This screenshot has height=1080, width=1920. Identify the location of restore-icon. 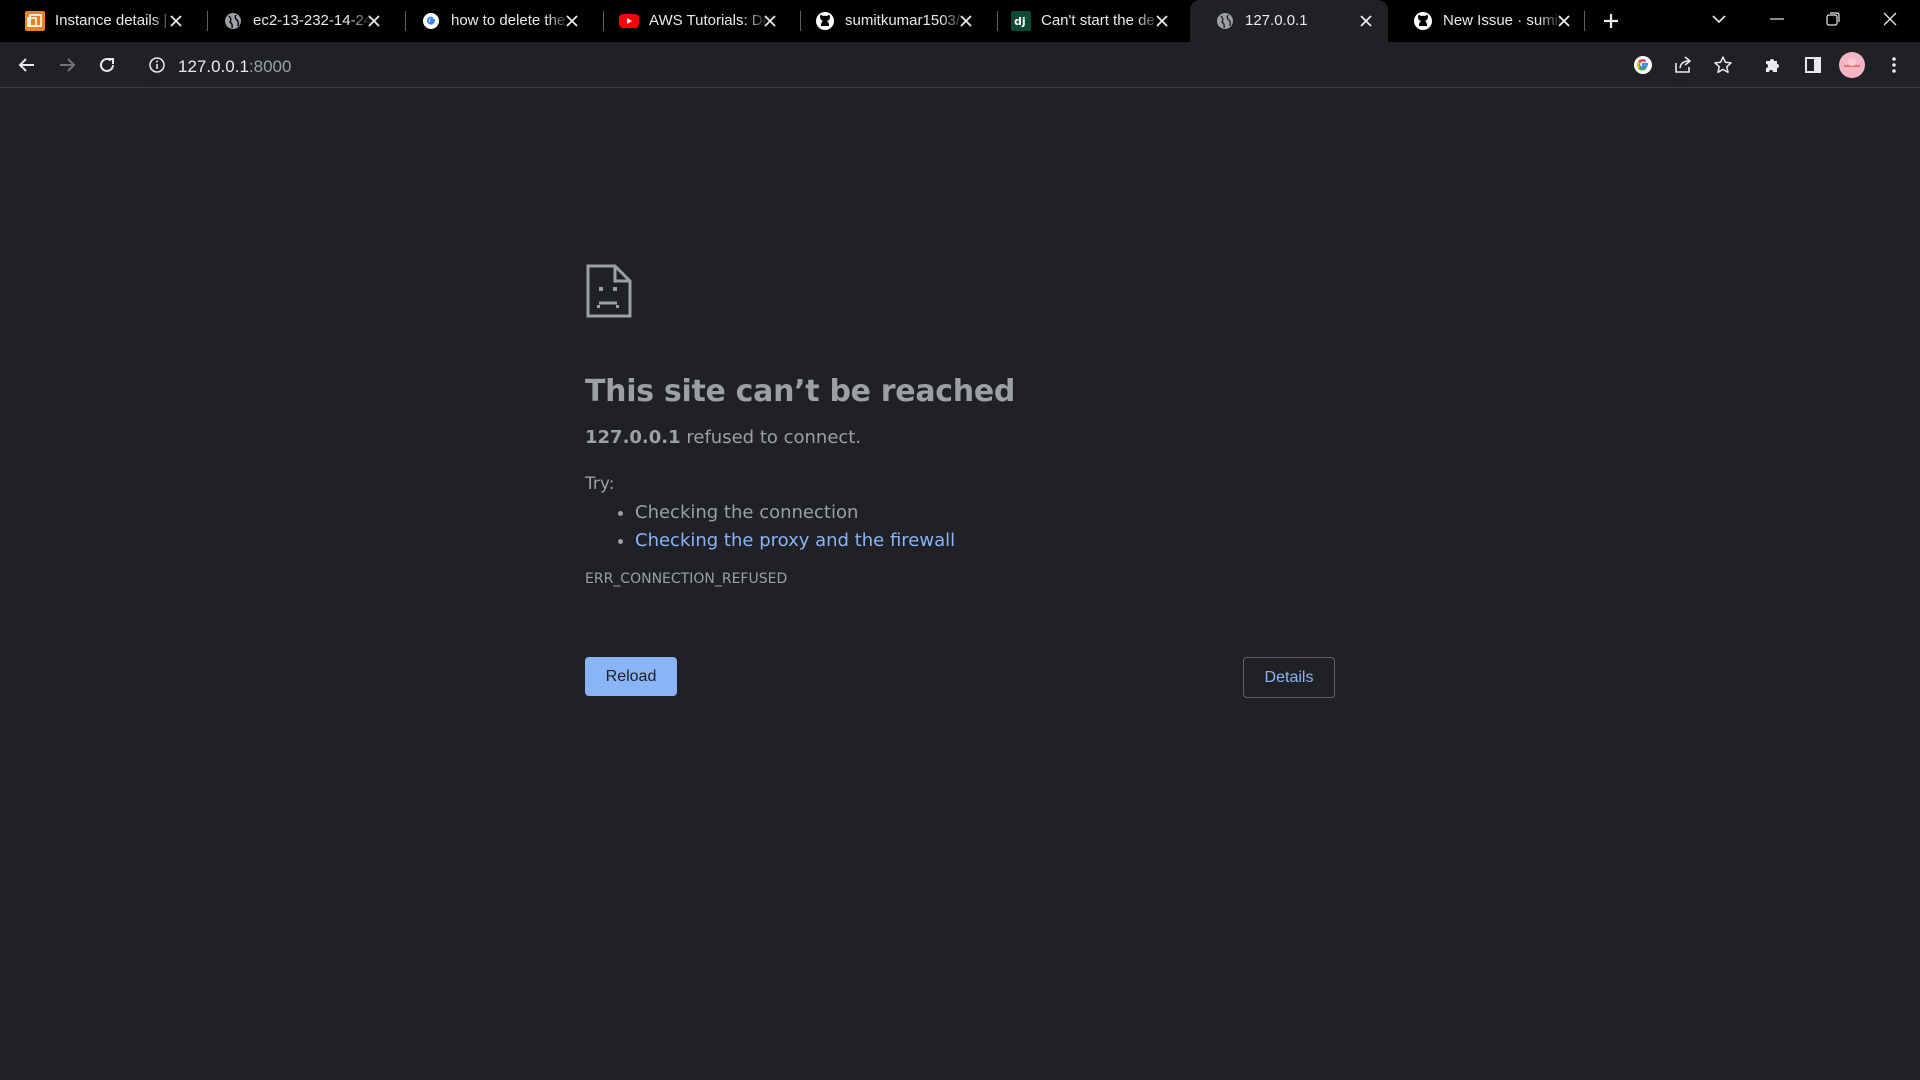
(1833, 19).